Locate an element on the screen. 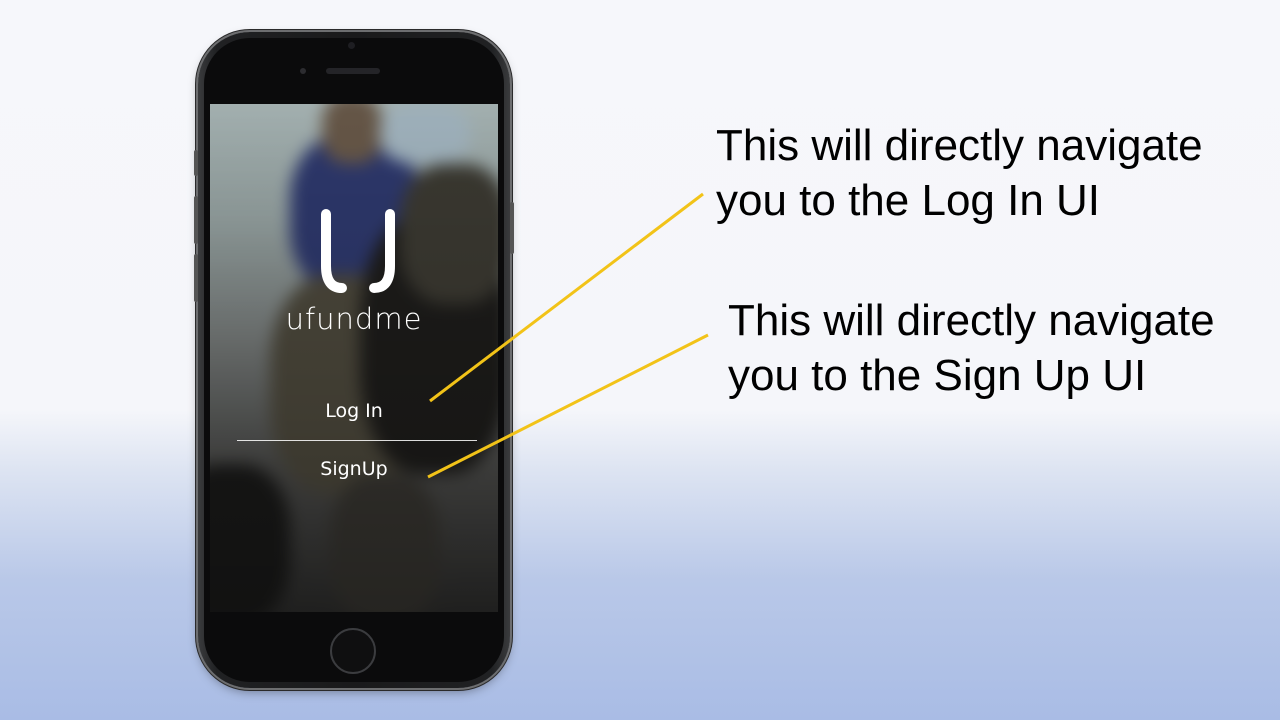  front-camera is located at coordinates (351, 45).